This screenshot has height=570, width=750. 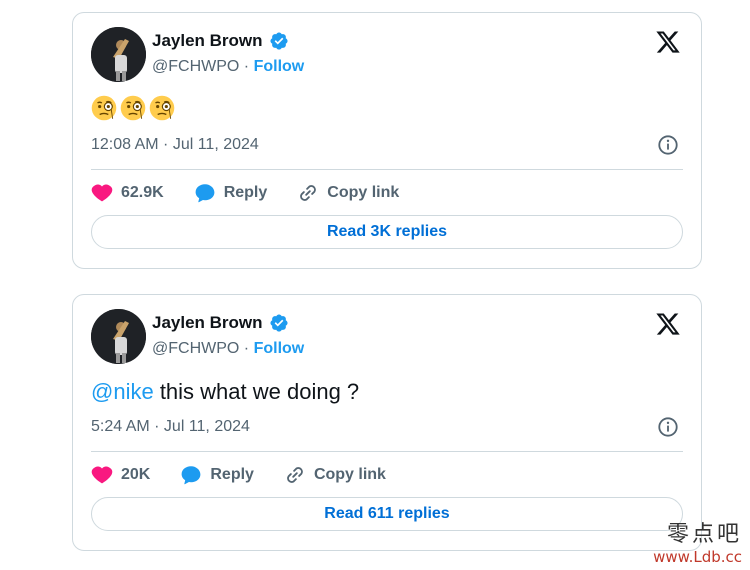 I want to click on tweet-body: @nike this what we doing ?, so click(x=225, y=392).